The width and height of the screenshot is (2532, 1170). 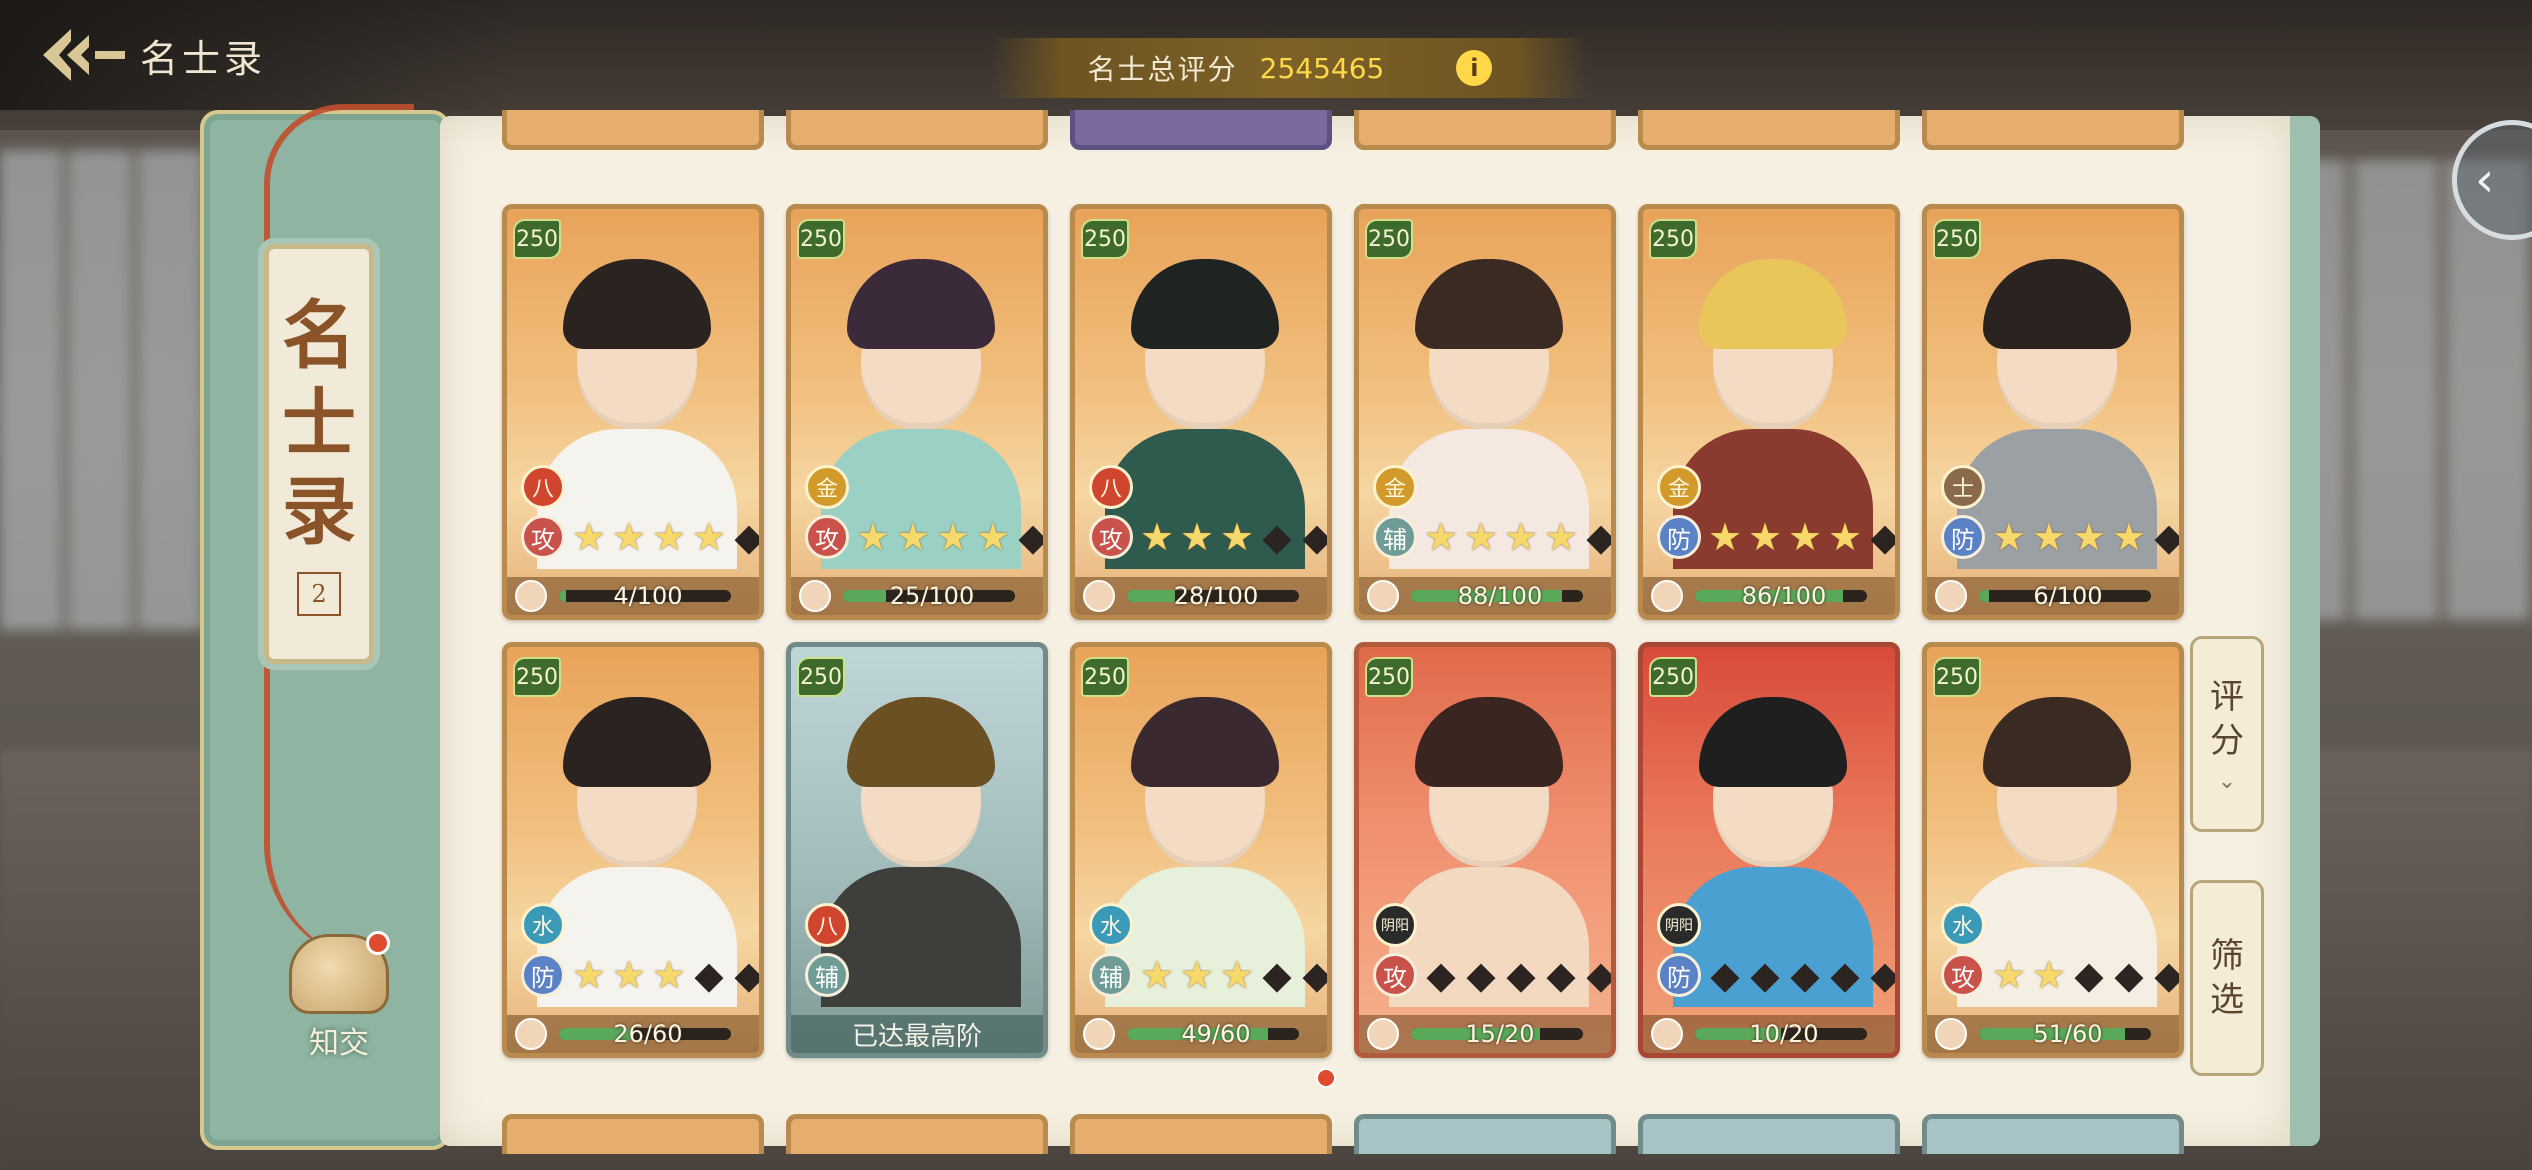 I want to click on hero-card: 250 士 防 ★ ★ ★ ★ ◆ 6/100, so click(x=2053, y=412).